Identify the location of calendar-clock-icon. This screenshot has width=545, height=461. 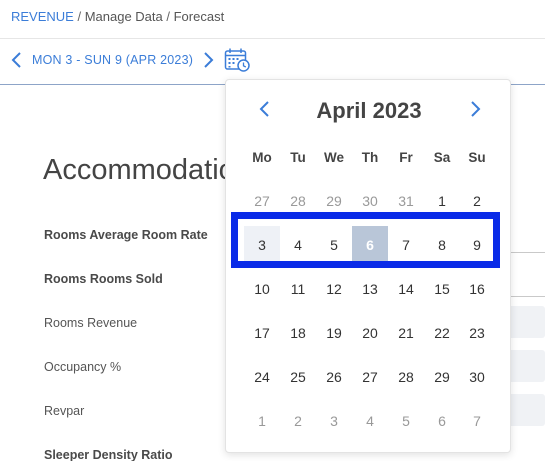
(237, 60).